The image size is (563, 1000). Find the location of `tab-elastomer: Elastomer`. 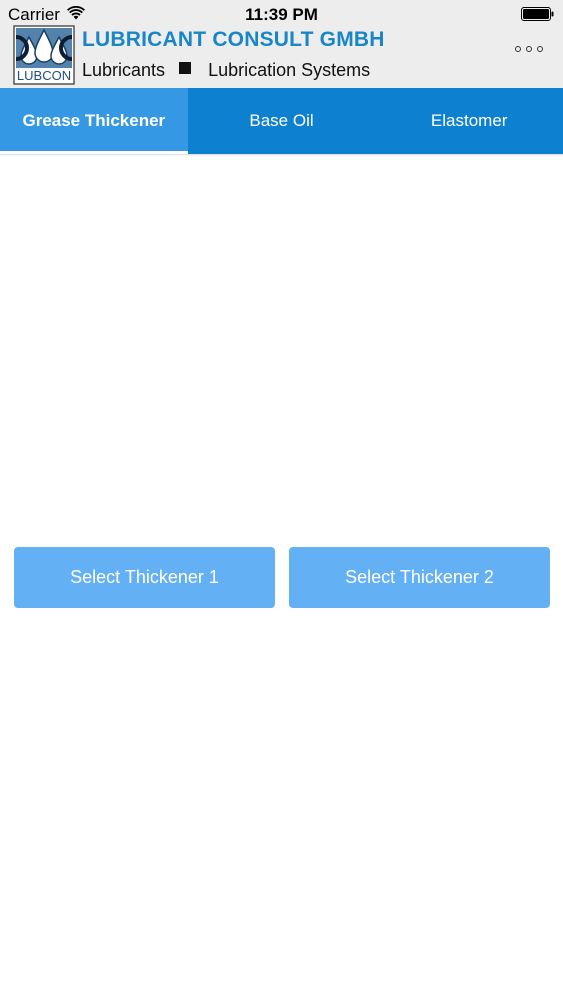

tab-elastomer: Elastomer is located at coordinates (469, 121).